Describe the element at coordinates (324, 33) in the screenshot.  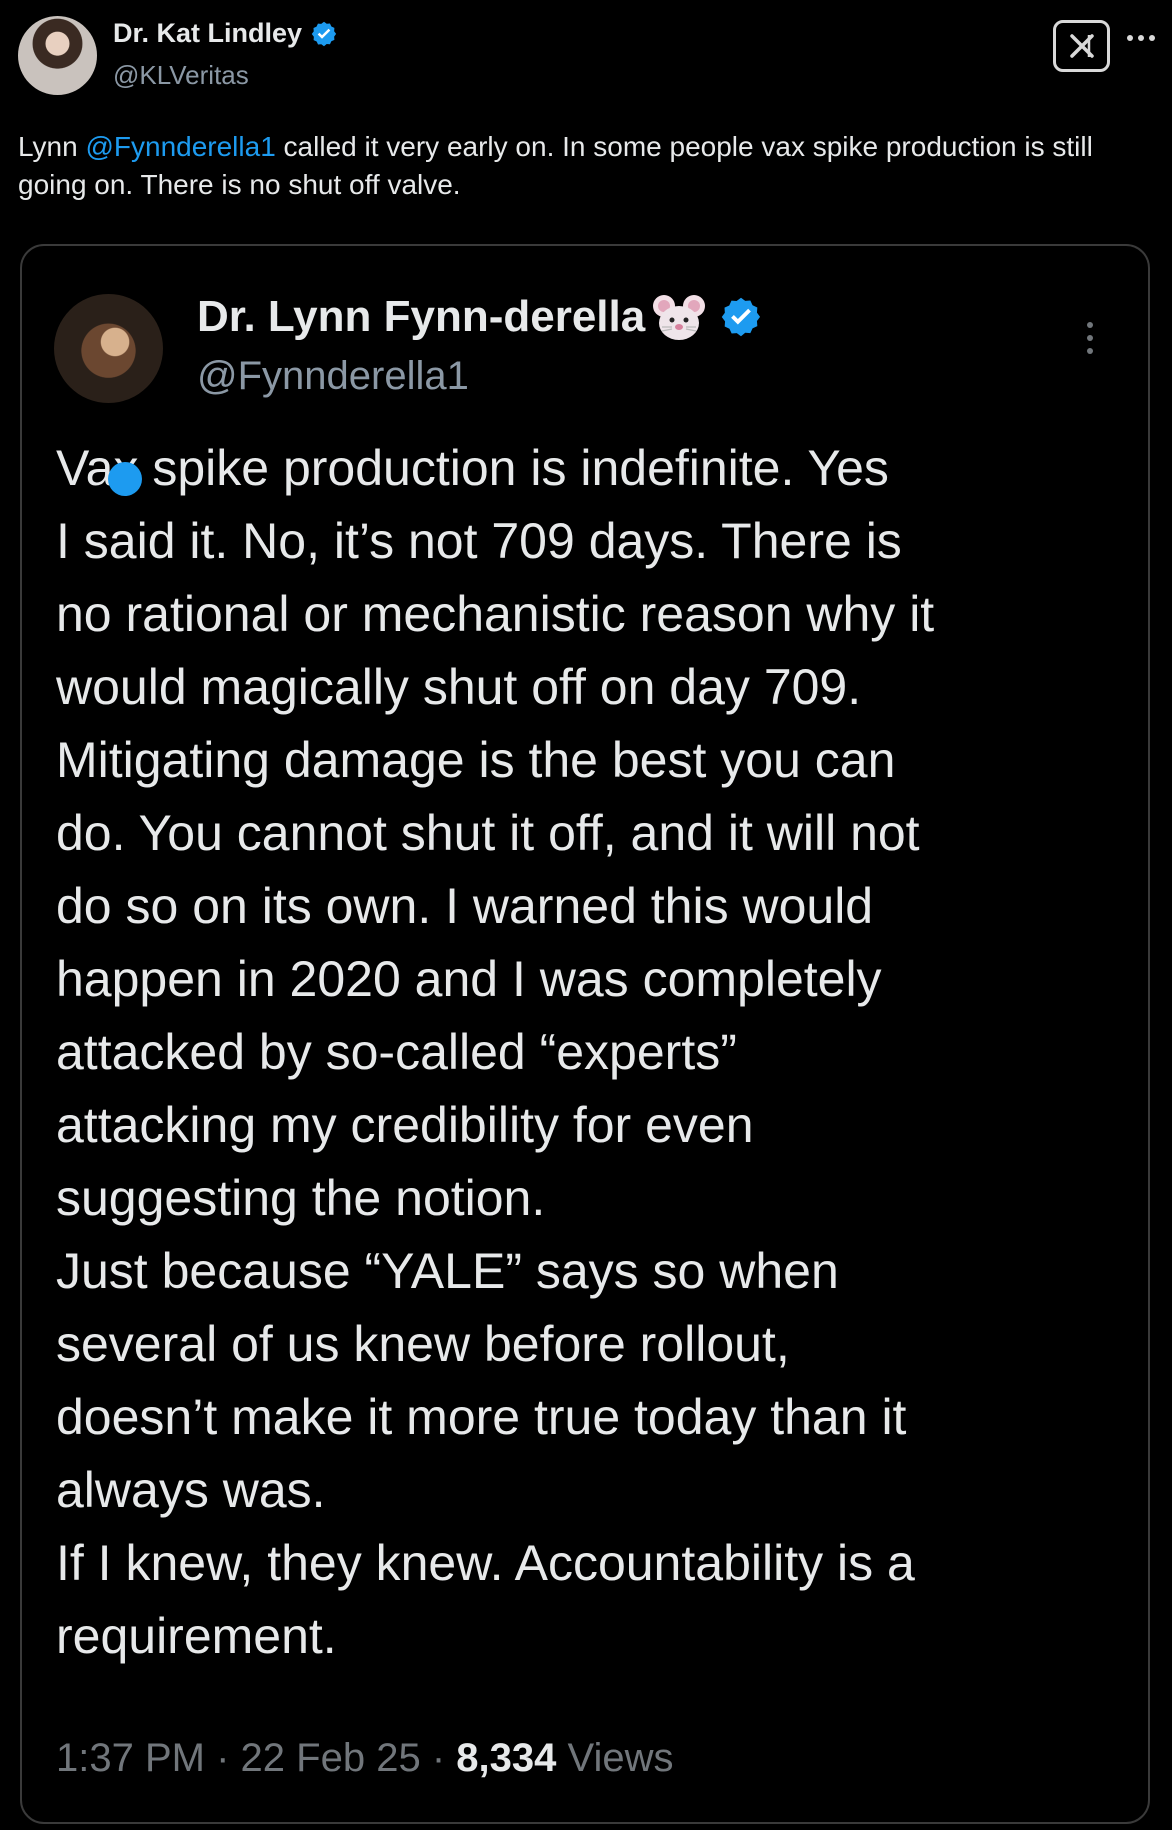
I see `verified-icon` at that location.